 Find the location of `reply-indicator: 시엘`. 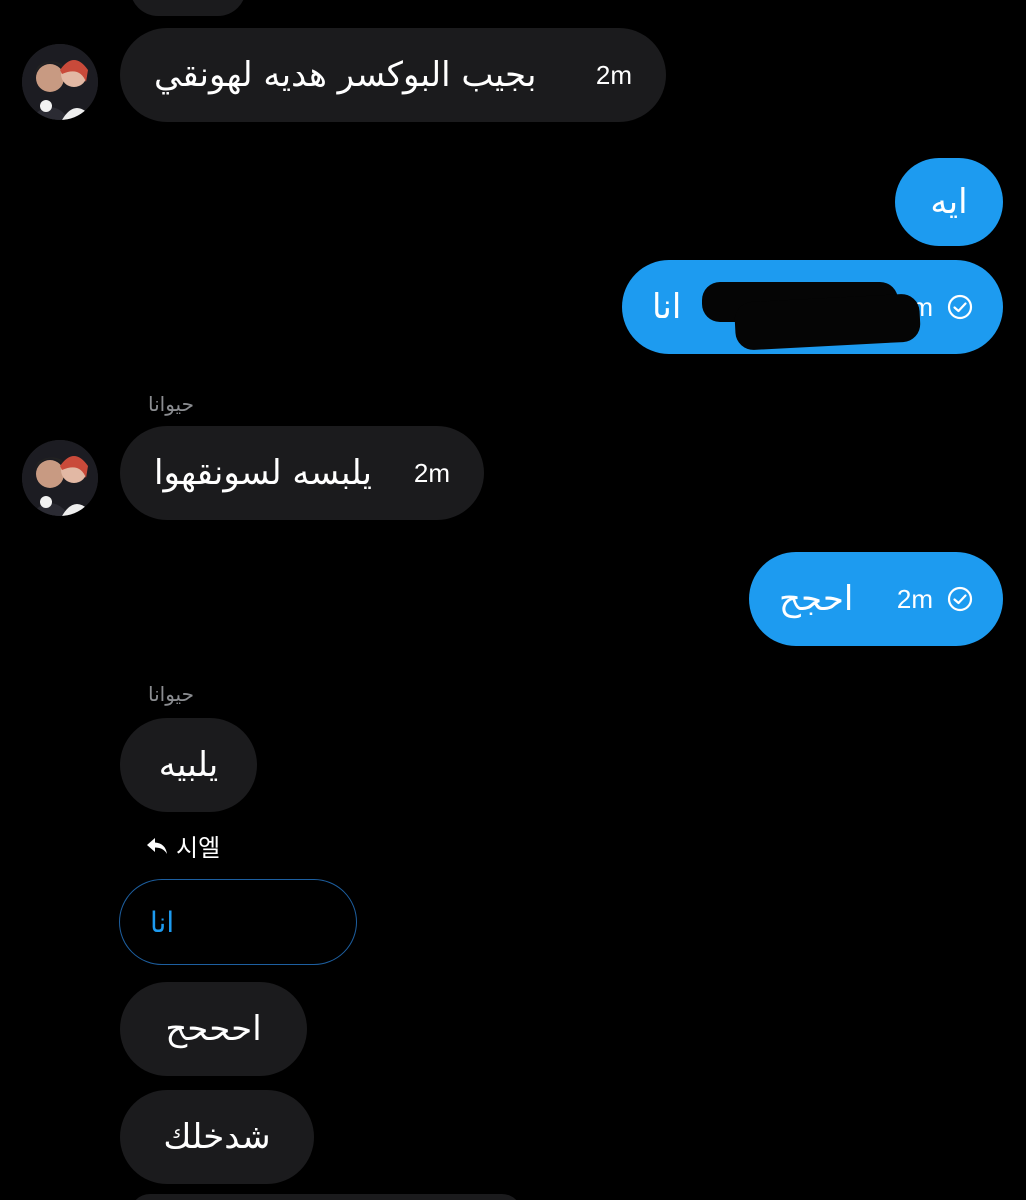

reply-indicator: 시엘 is located at coordinates (183, 845).